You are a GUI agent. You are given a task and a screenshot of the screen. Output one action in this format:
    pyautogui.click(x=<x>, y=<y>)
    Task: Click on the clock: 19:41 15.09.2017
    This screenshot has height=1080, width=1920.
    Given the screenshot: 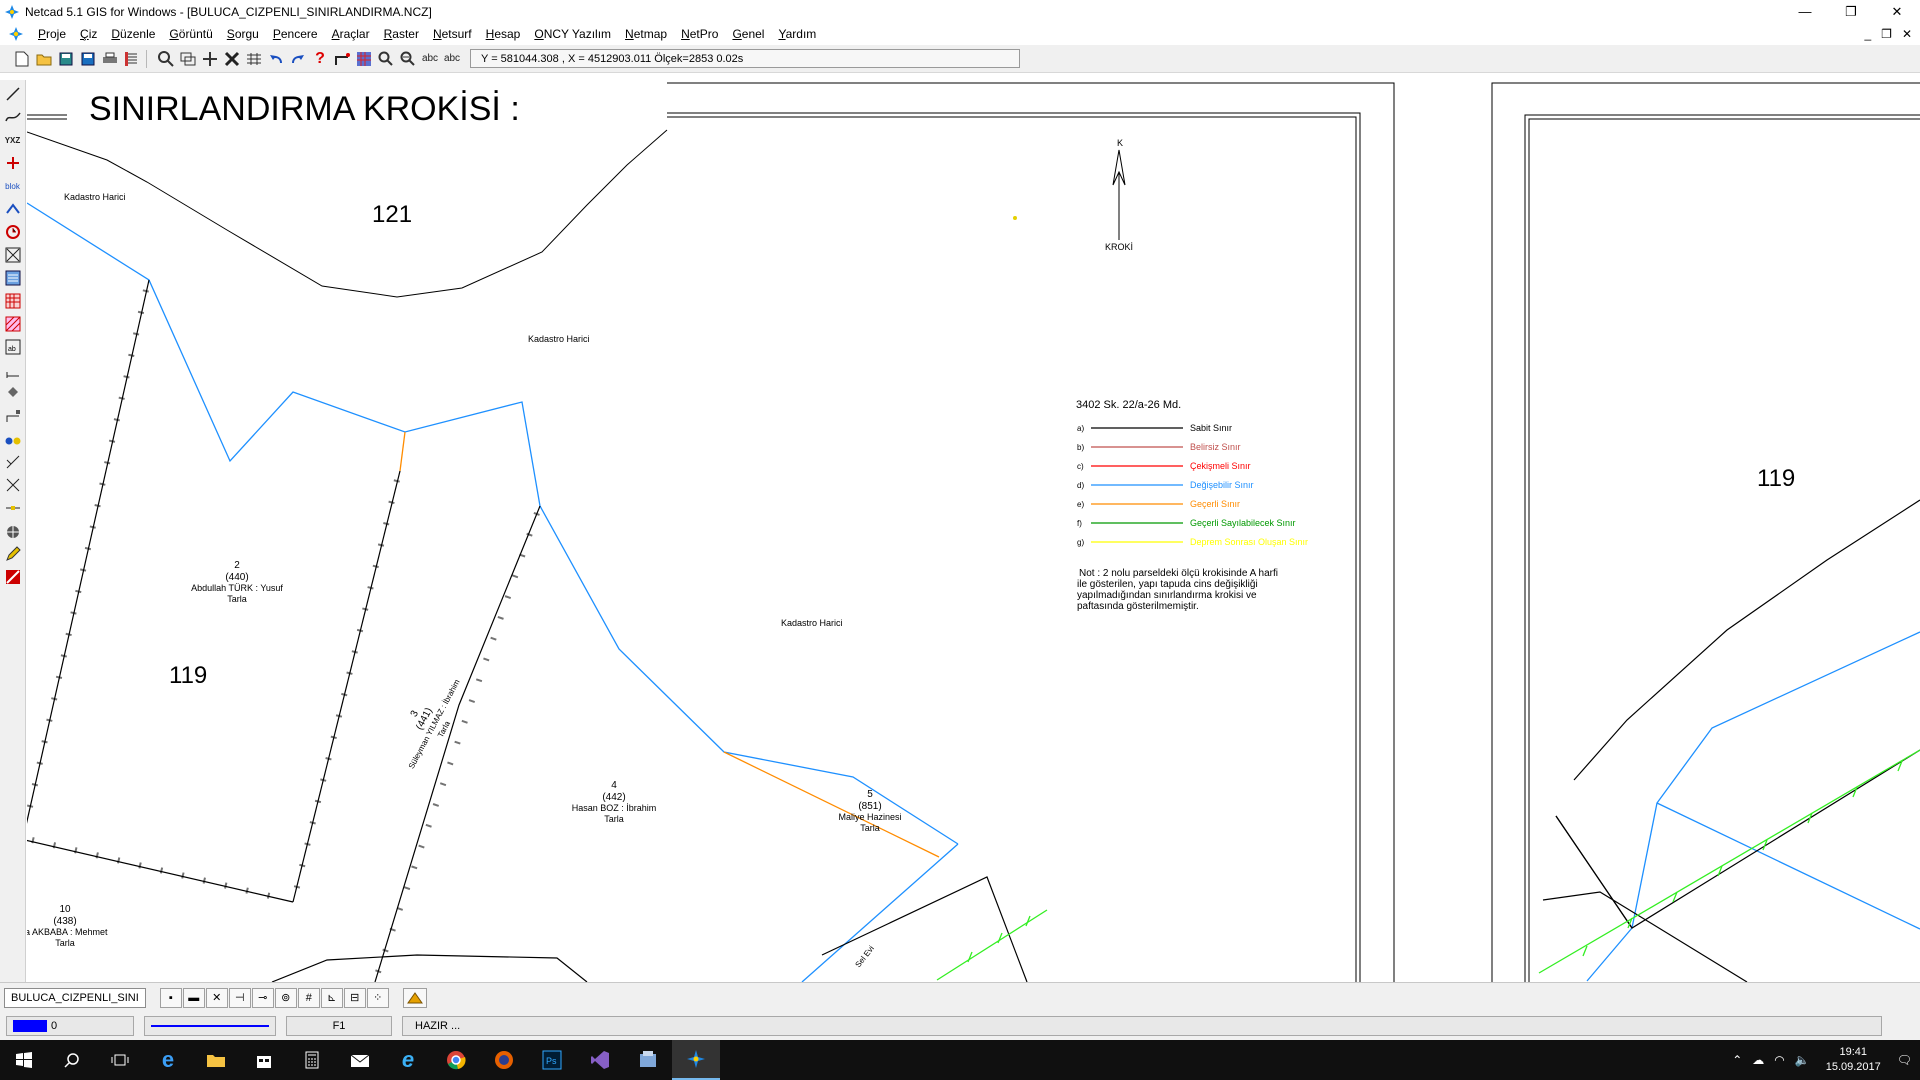 What is the action you would take?
    pyautogui.click(x=1853, y=1060)
    